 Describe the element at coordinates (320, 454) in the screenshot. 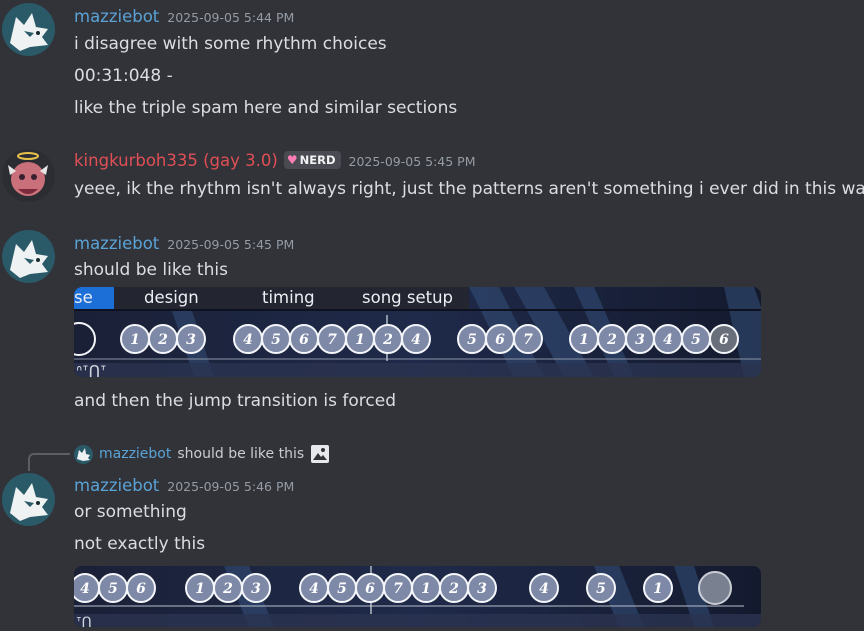

I see `image-icon` at that location.